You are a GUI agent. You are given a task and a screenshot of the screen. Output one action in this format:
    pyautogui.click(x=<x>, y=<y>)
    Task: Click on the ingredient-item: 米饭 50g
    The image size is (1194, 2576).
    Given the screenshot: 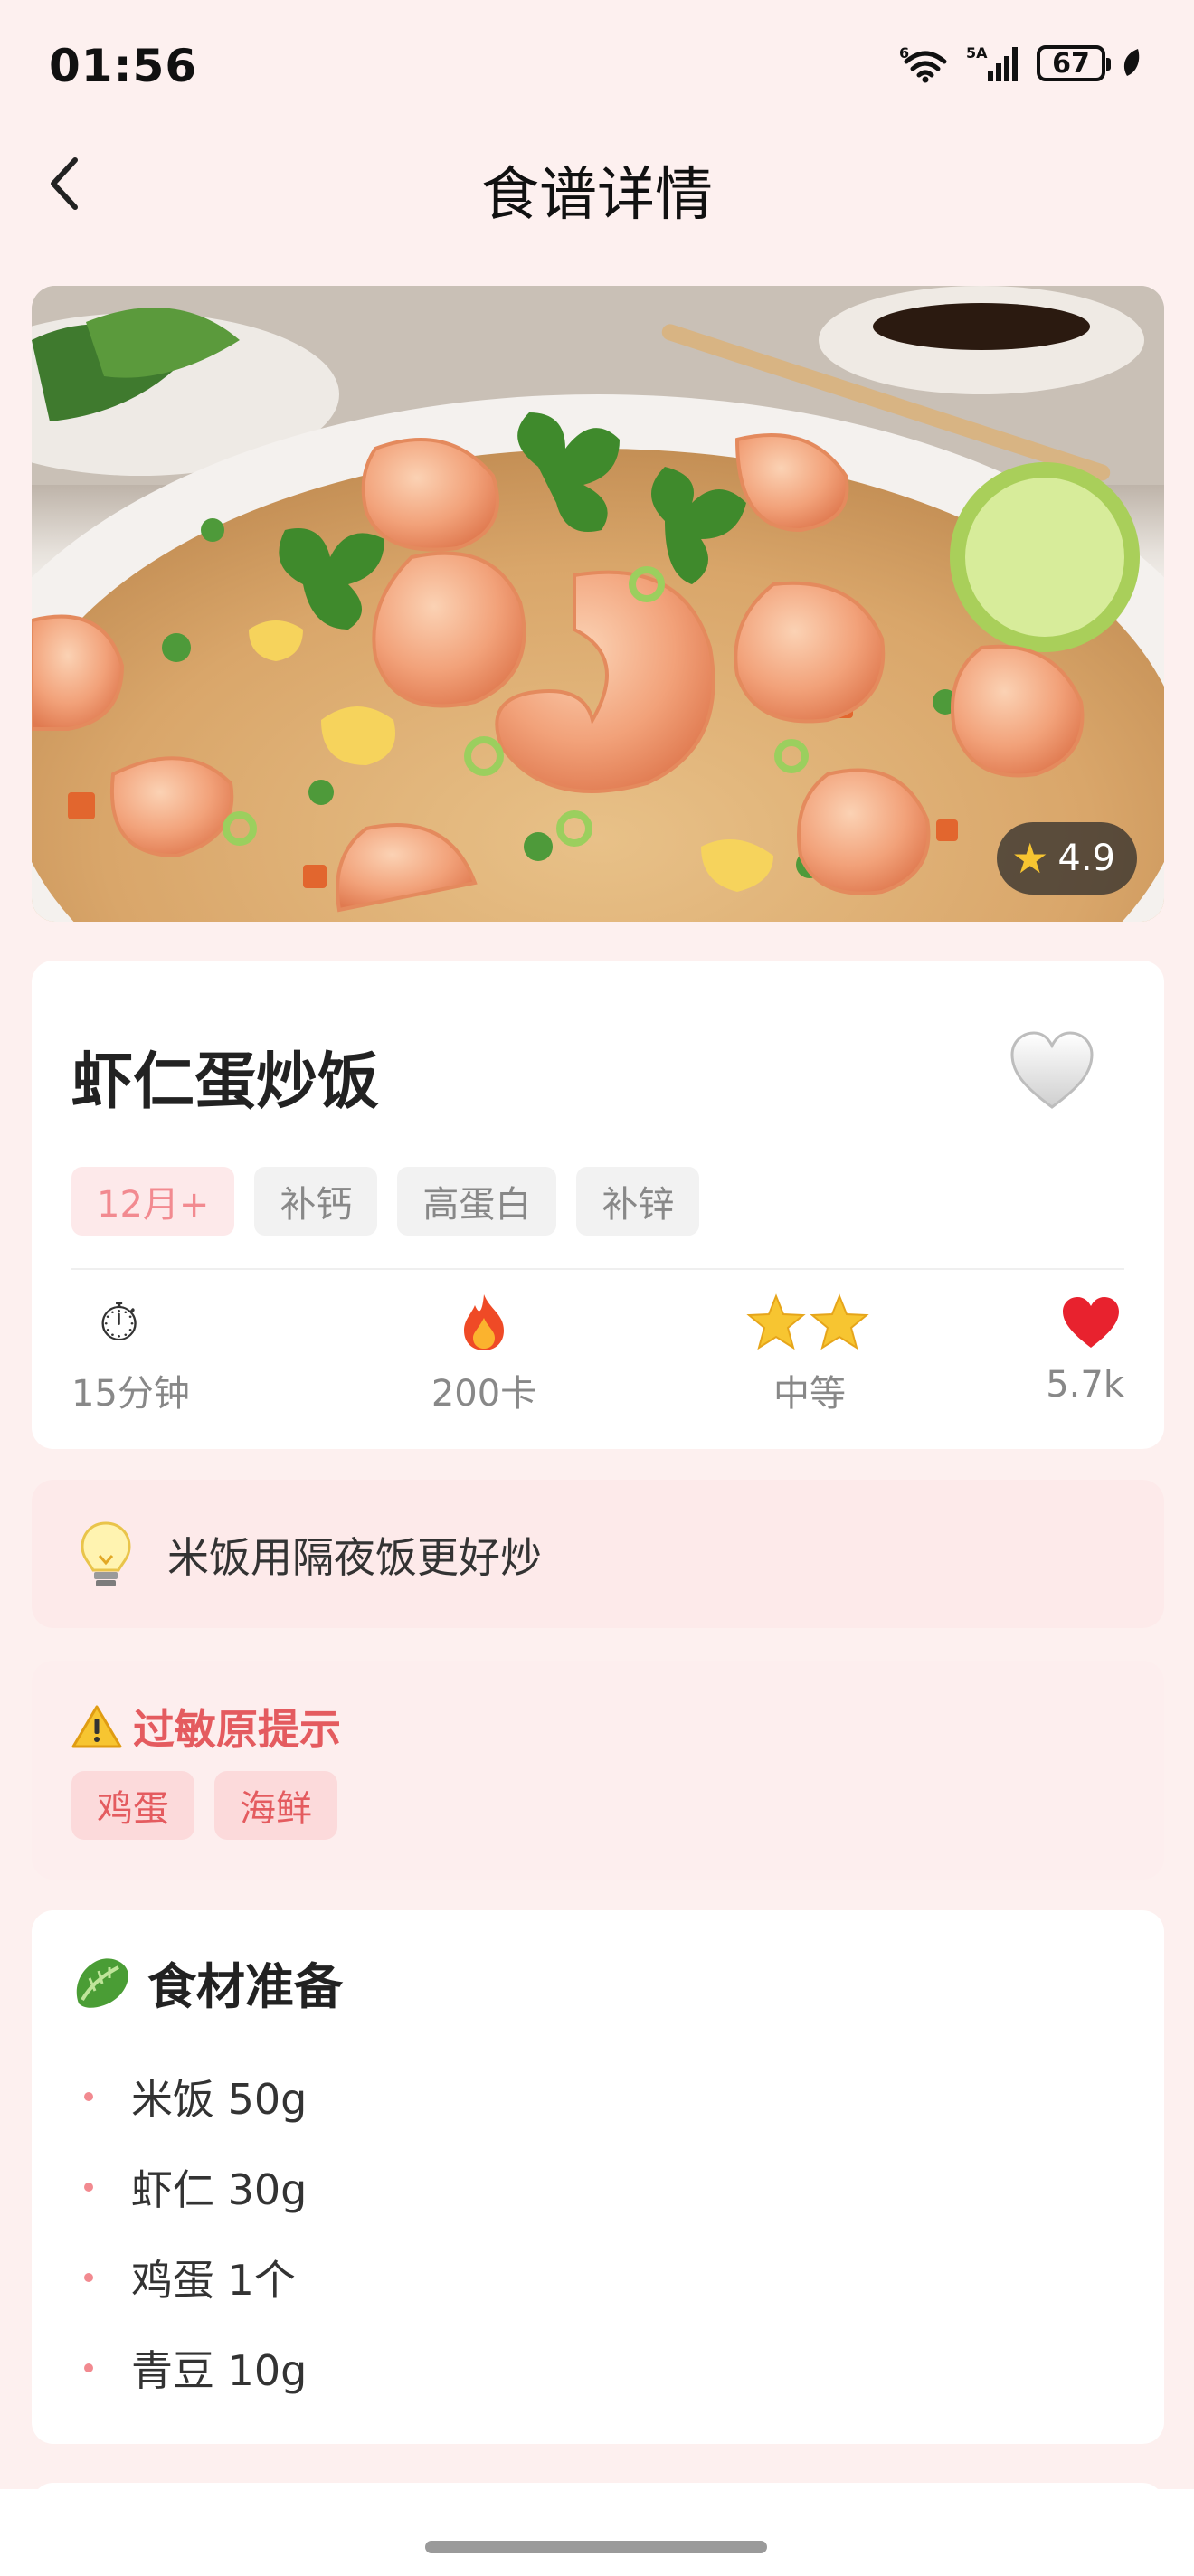 What is the action you would take?
    pyautogui.click(x=189, y=2096)
    